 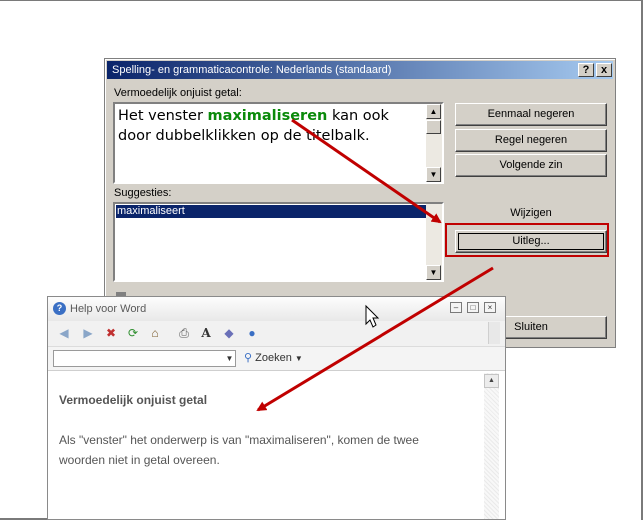 I want to click on scroll-up-icon: ▲, so click(x=433, y=111).